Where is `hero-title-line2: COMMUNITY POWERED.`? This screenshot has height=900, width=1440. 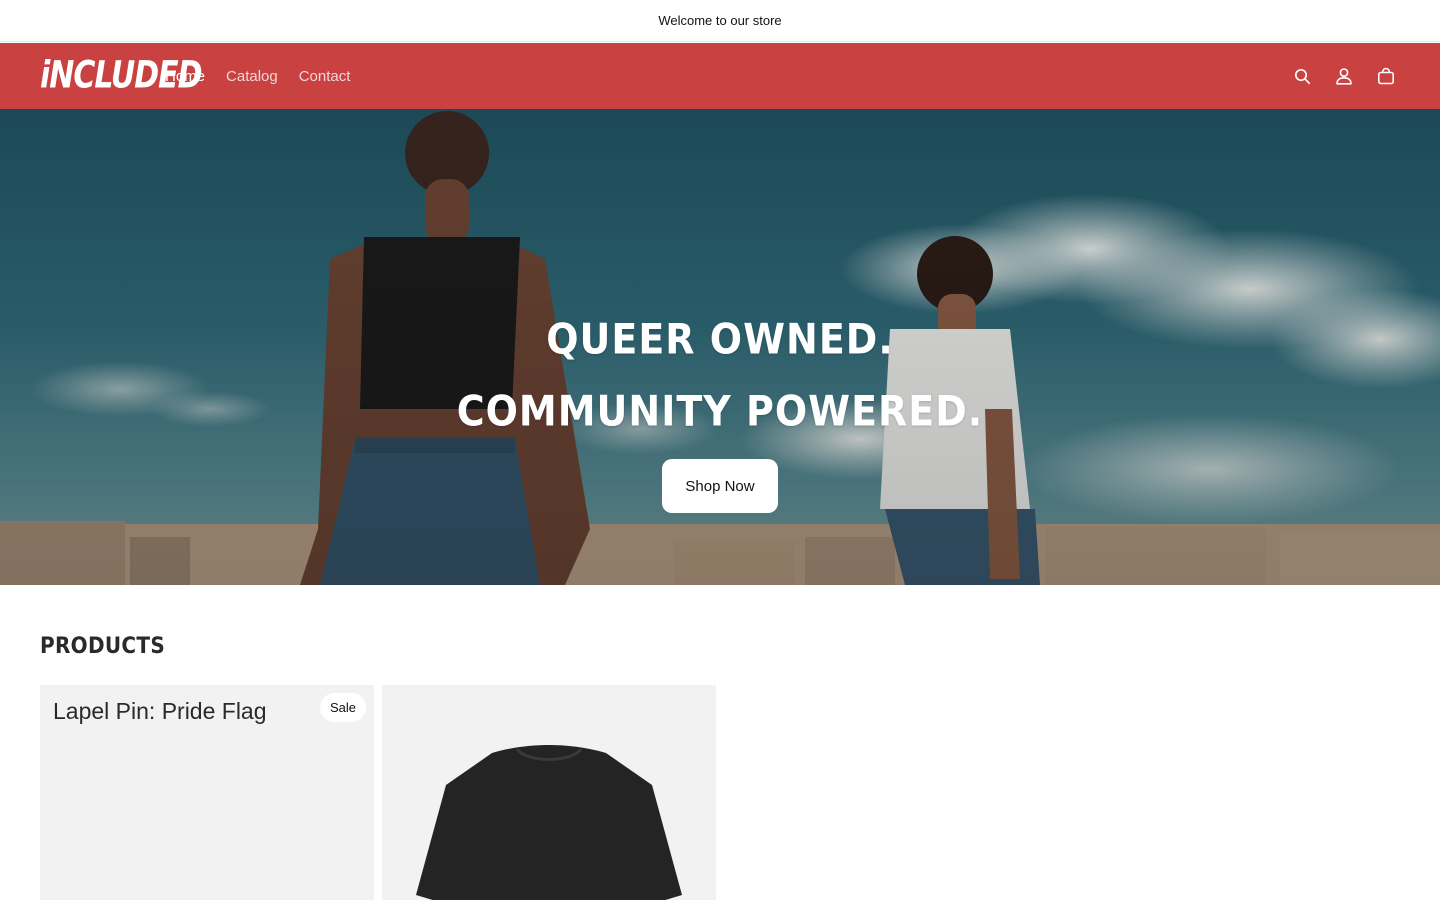 hero-title-line2: COMMUNITY POWERED. is located at coordinates (720, 411).